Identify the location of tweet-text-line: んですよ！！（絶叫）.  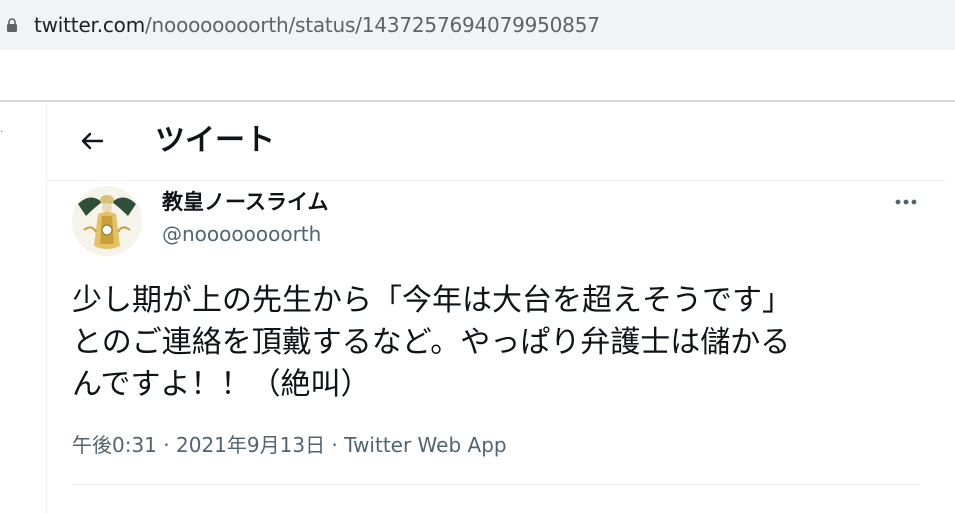
(221, 384).